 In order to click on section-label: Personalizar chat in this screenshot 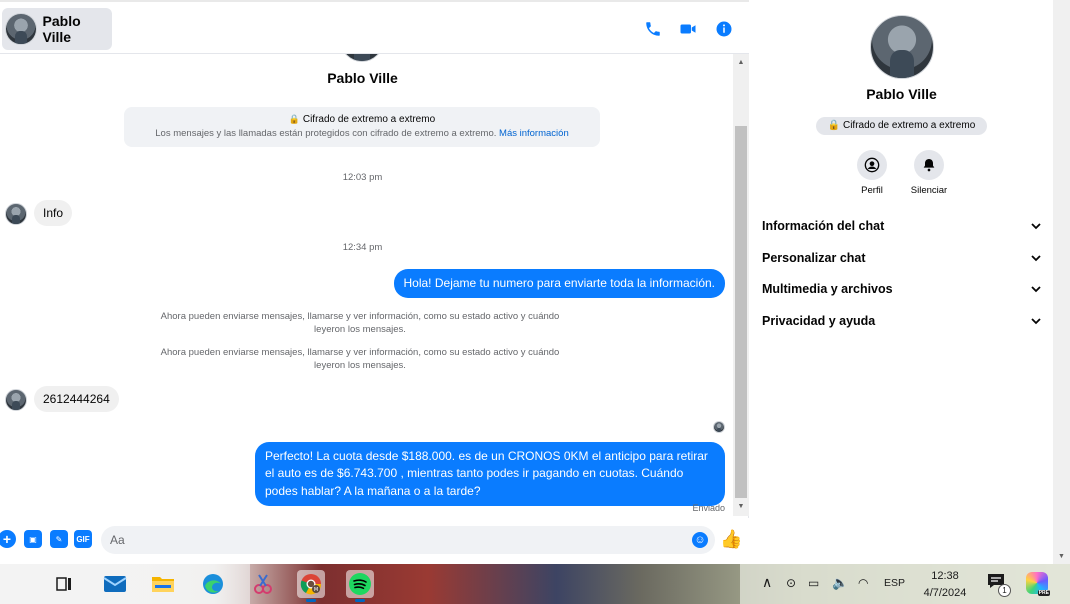, I will do `click(814, 258)`.